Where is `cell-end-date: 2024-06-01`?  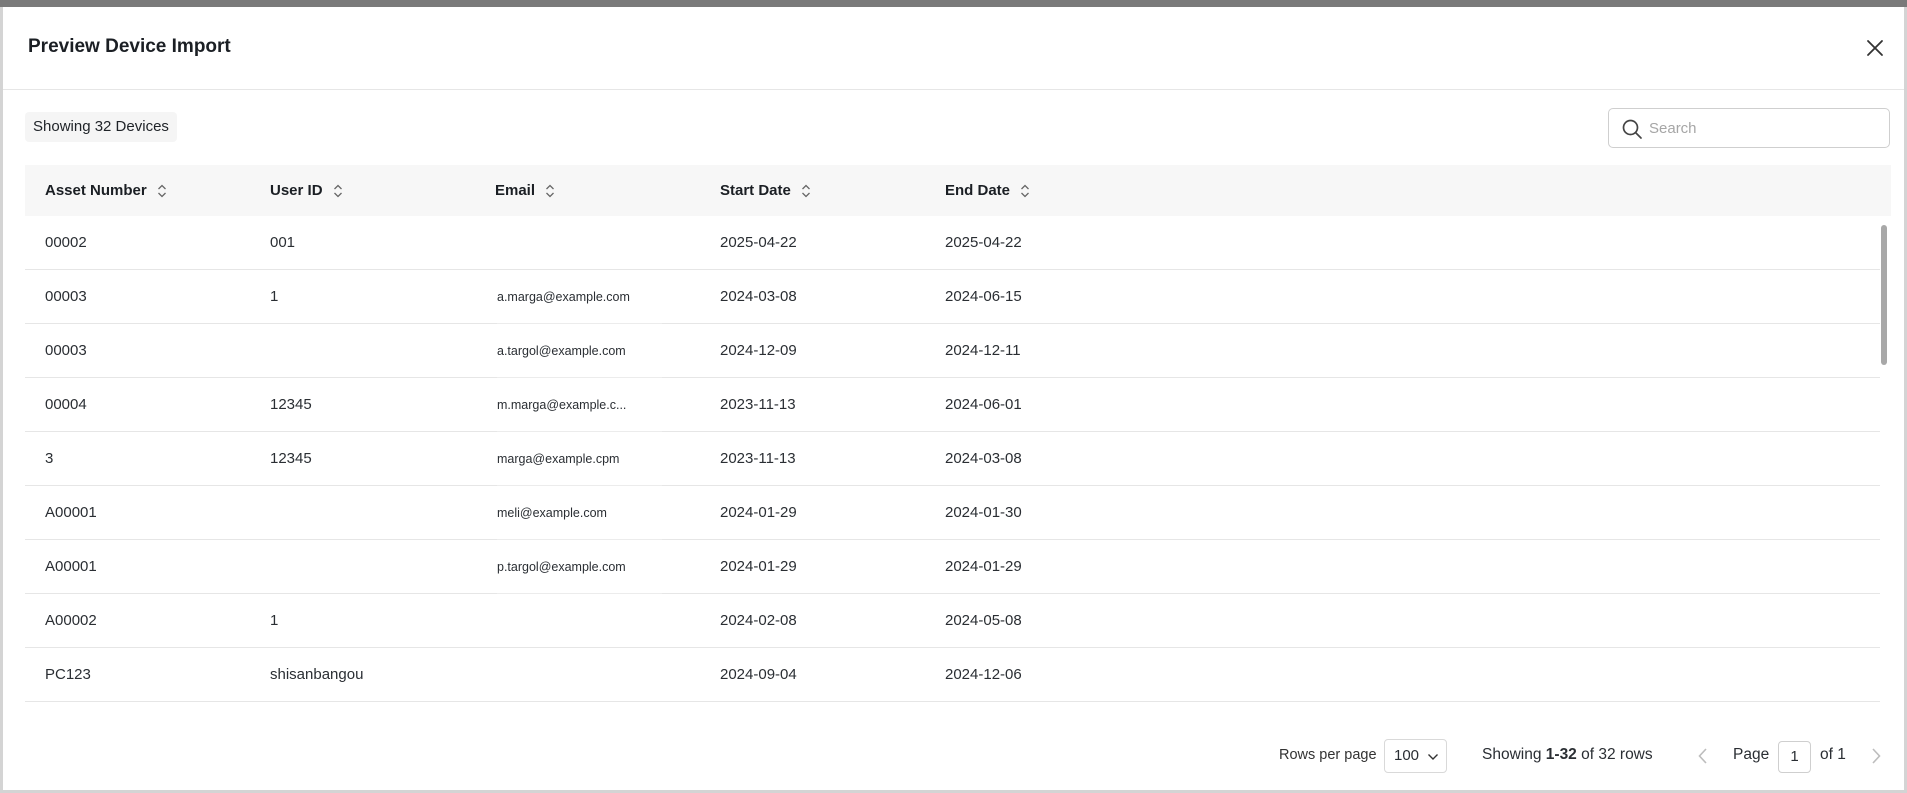
cell-end-date: 2024-06-01 is located at coordinates (983, 404).